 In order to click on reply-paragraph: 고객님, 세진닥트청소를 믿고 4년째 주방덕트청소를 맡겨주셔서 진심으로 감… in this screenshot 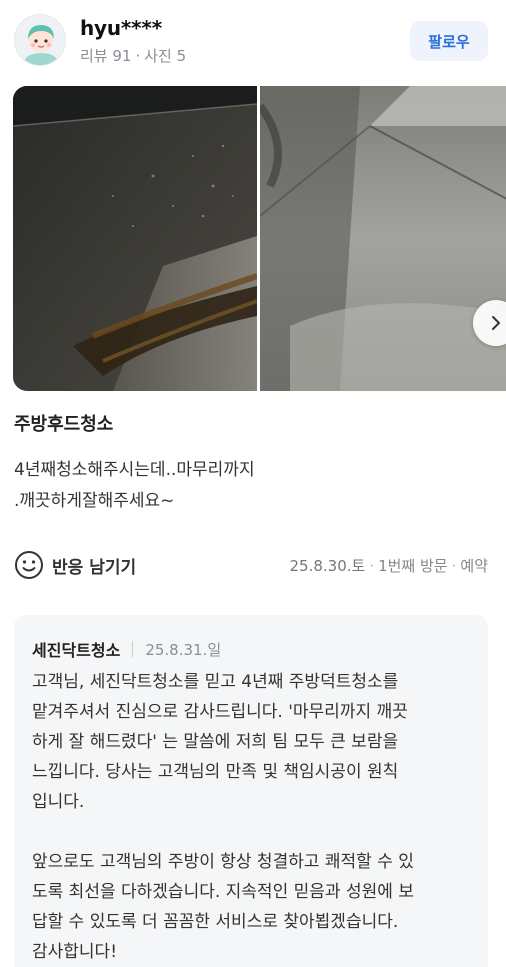, I will do `click(220, 742)`.